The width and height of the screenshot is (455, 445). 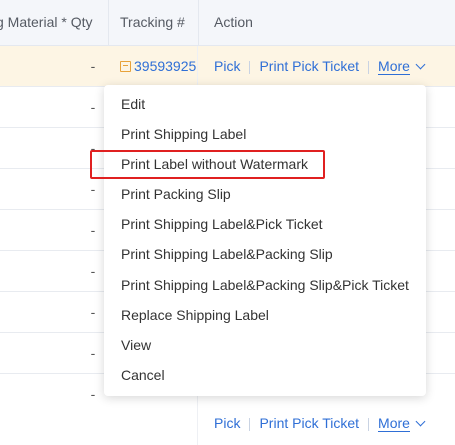 I want to click on column-divider, so click(x=197, y=425).